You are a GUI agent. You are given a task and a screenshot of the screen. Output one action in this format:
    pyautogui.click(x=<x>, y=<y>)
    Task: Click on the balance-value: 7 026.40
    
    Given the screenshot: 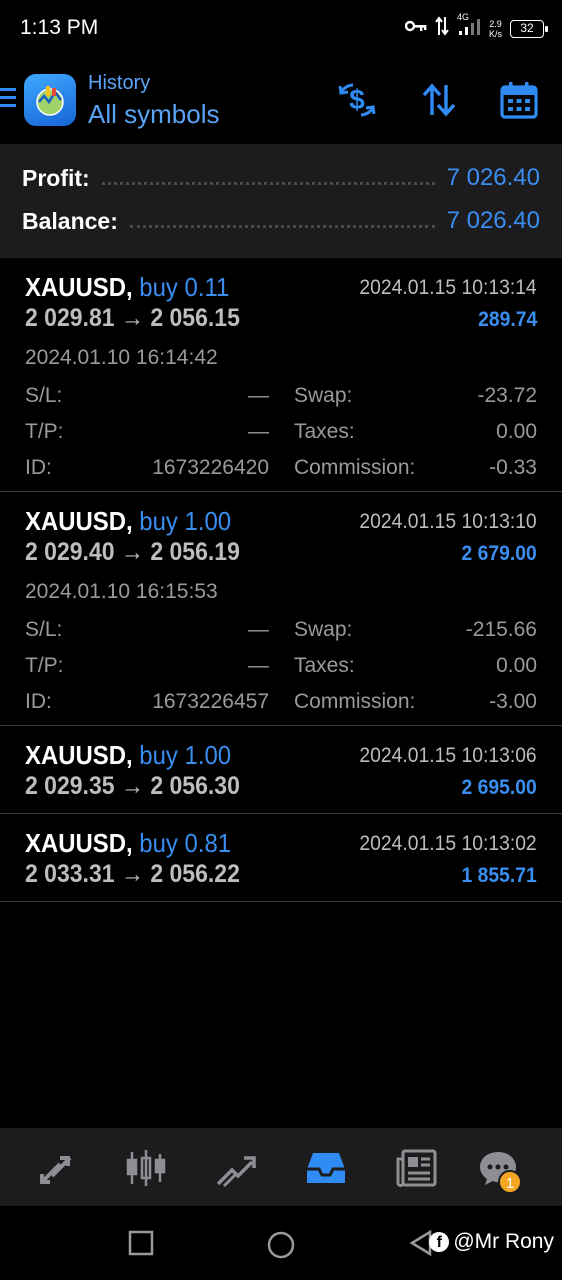 What is the action you would take?
    pyautogui.click(x=493, y=220)
    